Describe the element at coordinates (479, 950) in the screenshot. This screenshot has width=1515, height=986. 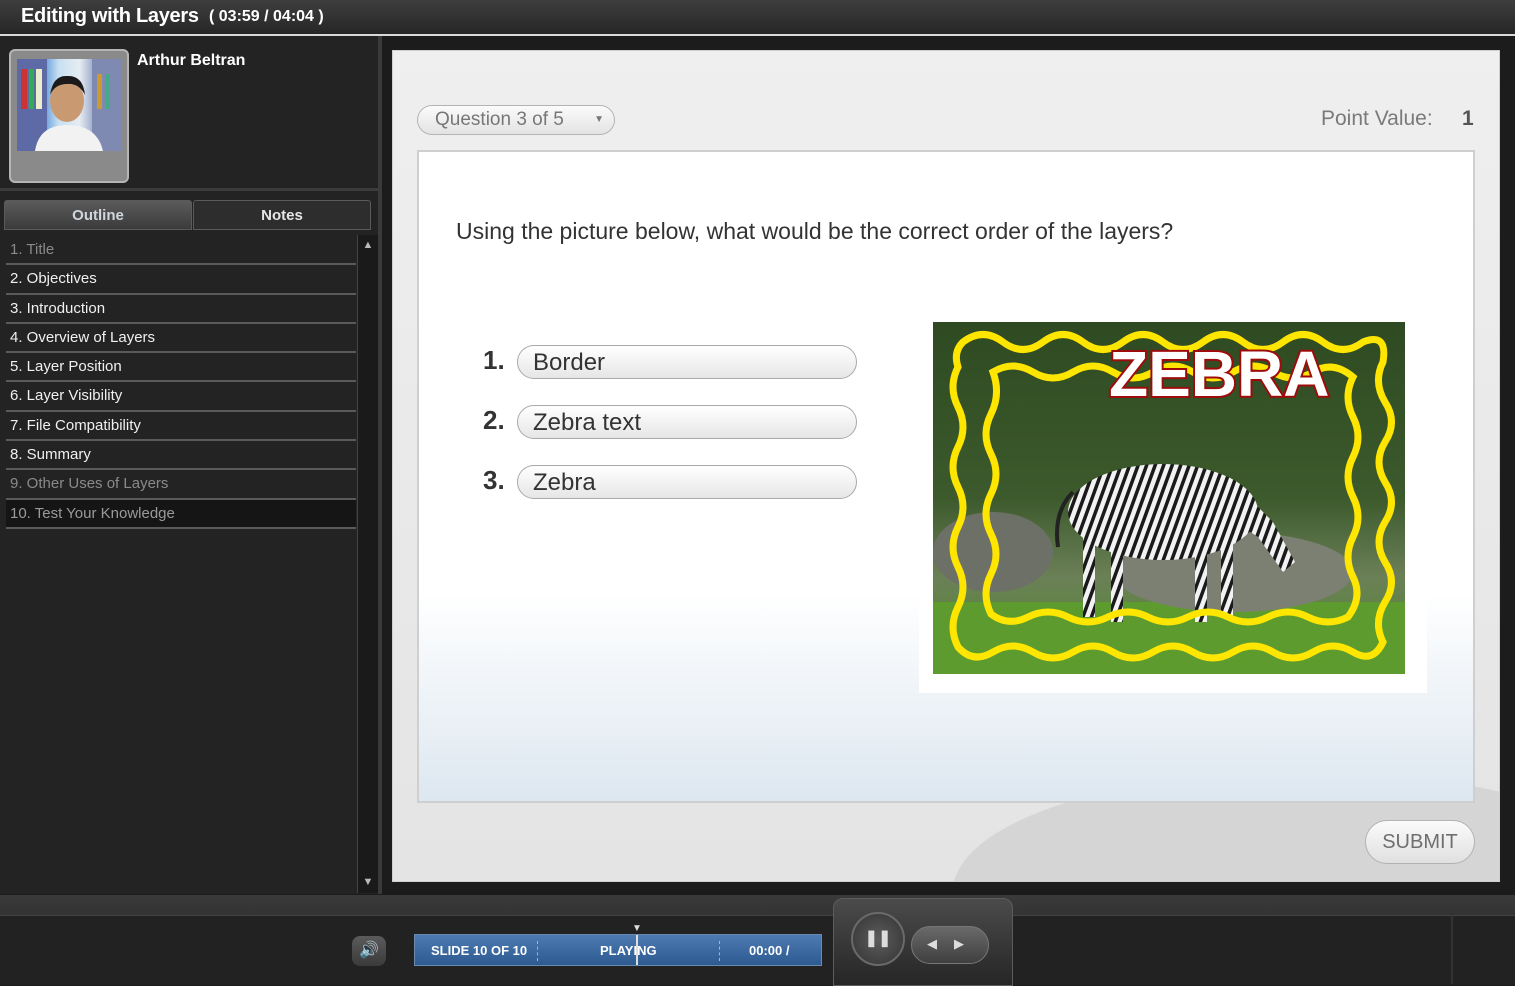
I see `slide-counter: SLIDE 10 OF 10` at that location.